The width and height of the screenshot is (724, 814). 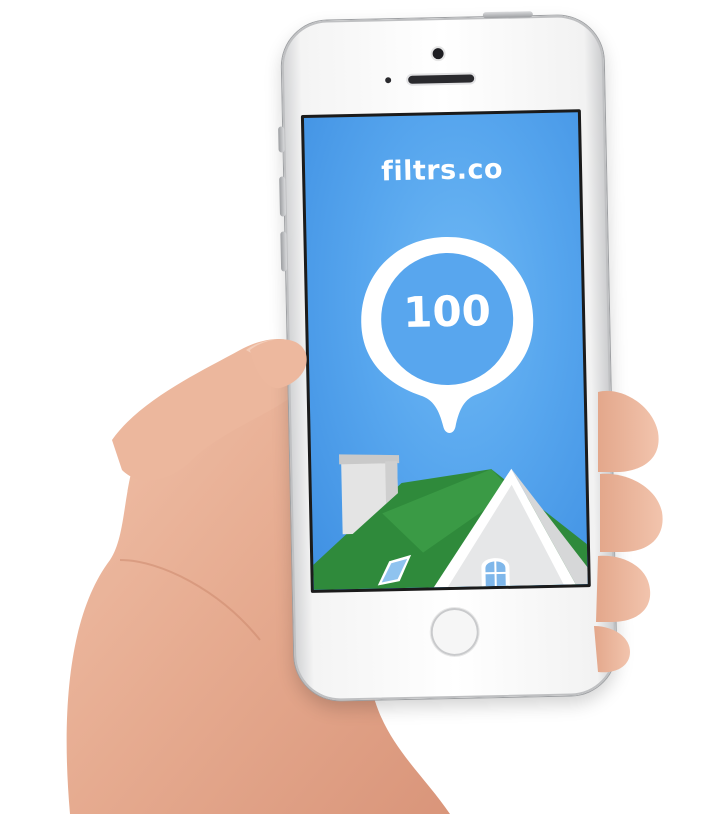 What do you see at coordinates (447, 311) in the screenshot?
I see `score-value: 100` at bounding box center [447, 311].